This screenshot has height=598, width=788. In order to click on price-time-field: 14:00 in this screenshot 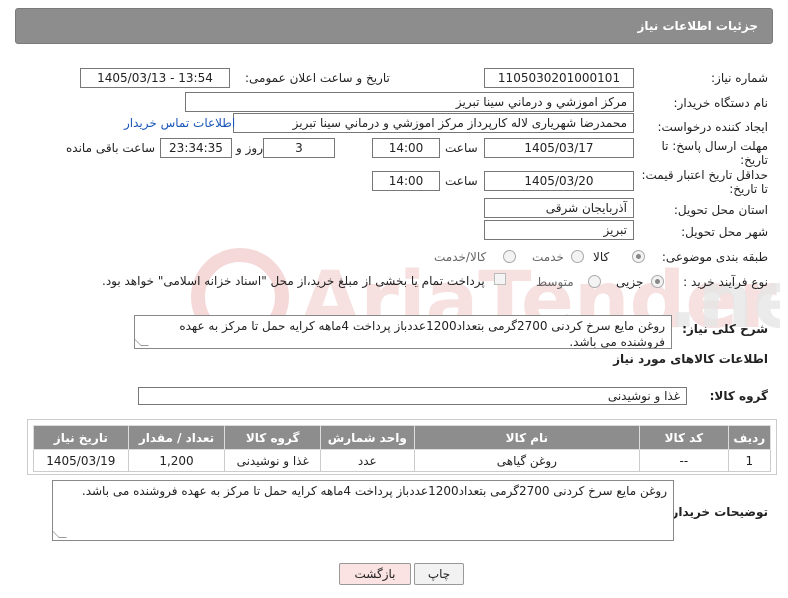, I will do `click(406, 181)`.